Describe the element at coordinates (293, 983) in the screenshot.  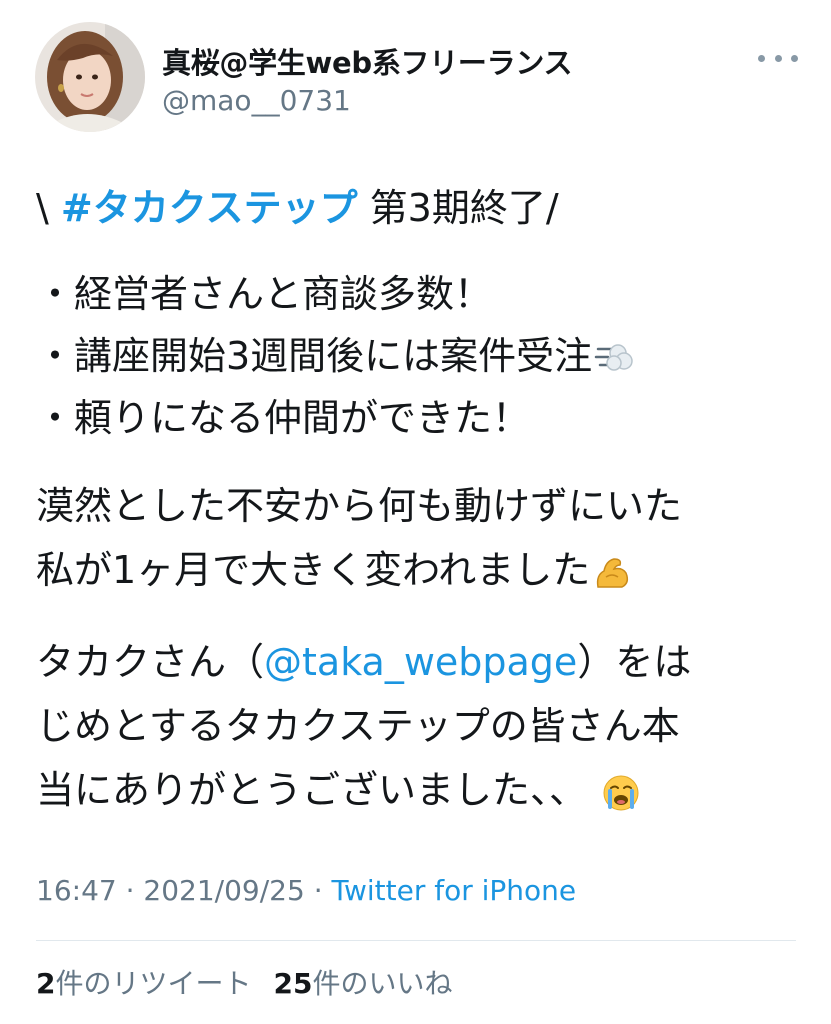
I see `likes-count: 25` at that location.